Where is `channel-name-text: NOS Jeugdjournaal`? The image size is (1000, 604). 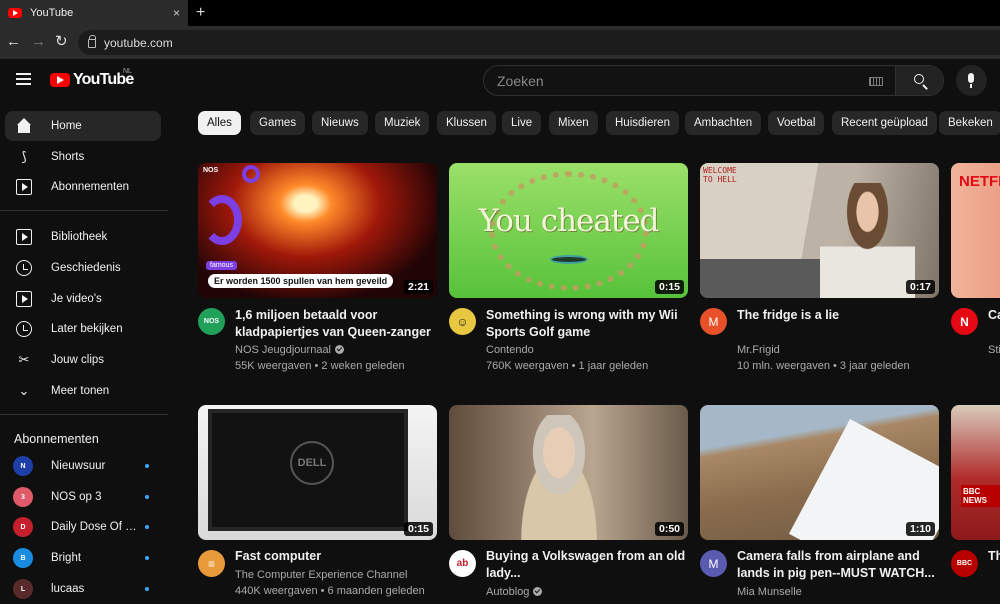
channel-name-text: NOS Jeugdjournaal is located at coordinates (283, 350).